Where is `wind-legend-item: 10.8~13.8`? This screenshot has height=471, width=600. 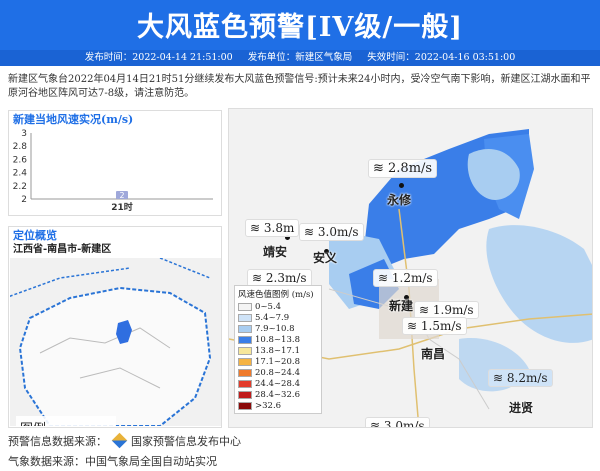
wind-legend-item: 10.8~13.8 is located at coordinates (278, 339).